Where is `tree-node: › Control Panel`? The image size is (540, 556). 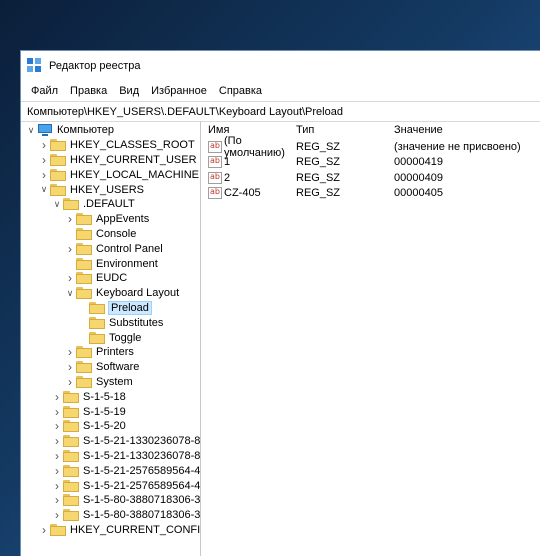
tree-node: › Control Panel is located at coordinates (110, 248).